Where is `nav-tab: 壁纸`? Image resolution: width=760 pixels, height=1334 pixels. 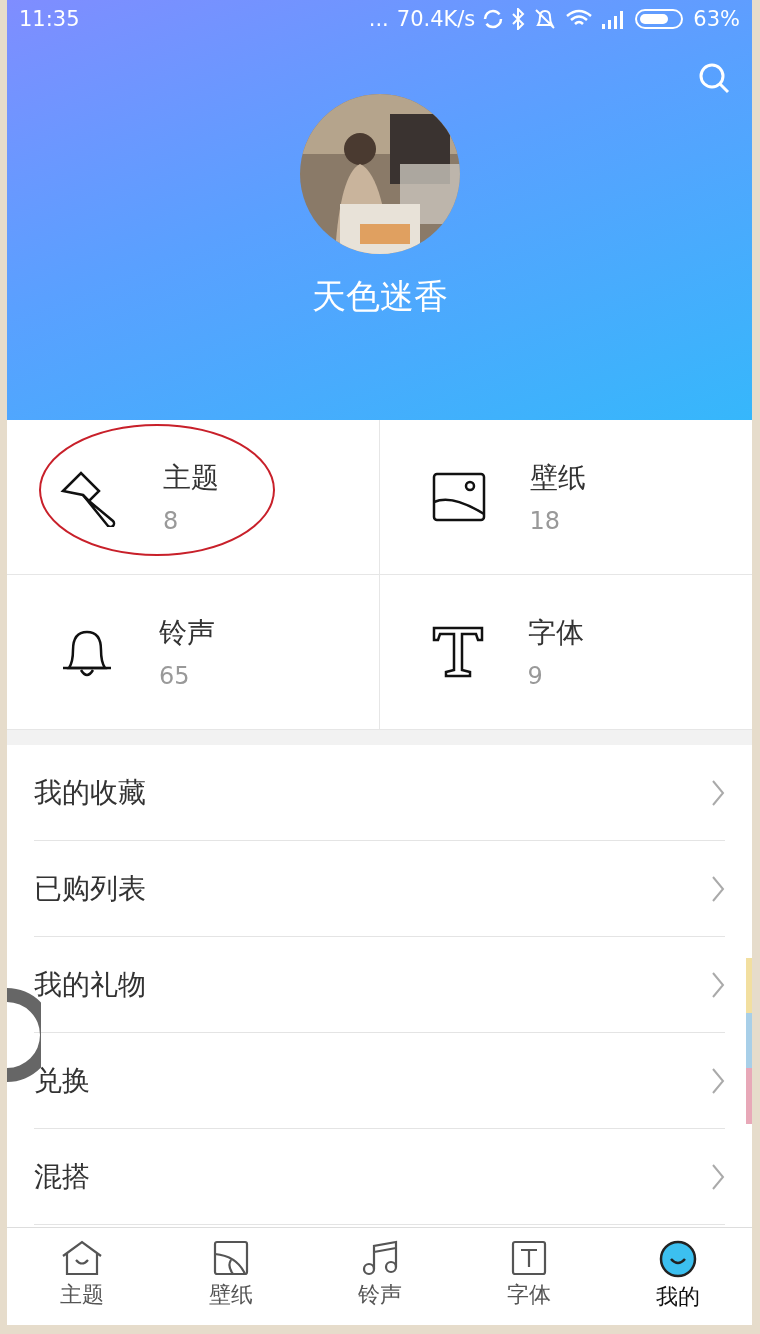
nav-tab: 壁纸 is located at coordinates (230, 1276).